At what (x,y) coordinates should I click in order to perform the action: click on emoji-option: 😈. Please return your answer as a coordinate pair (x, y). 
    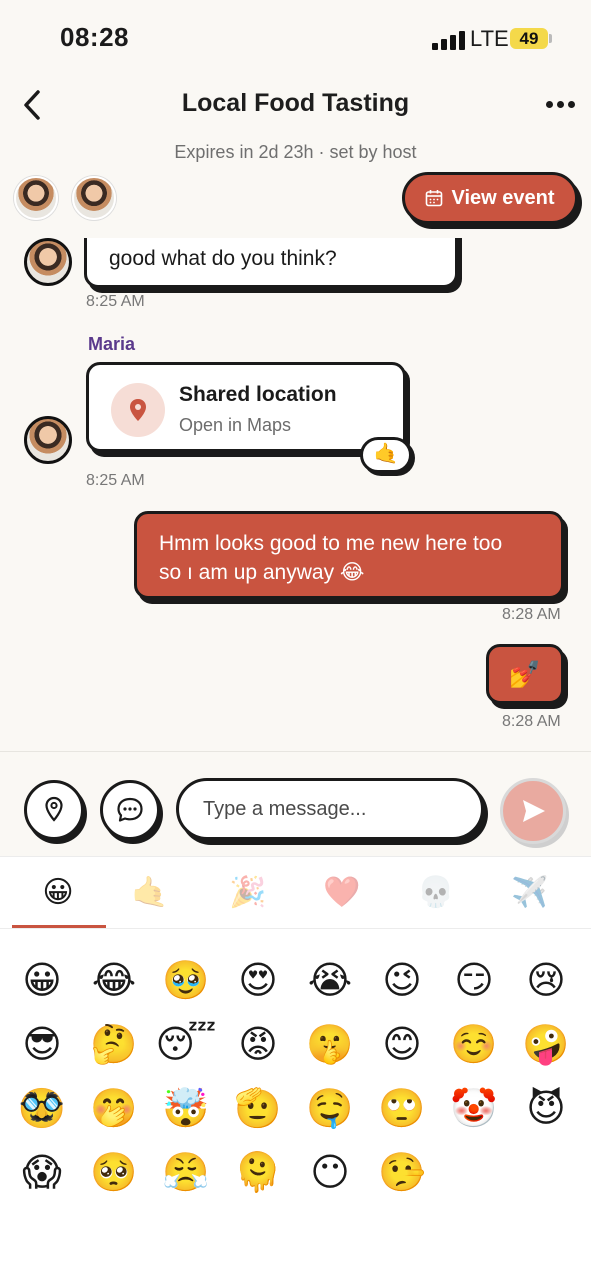
    Looking at the image, I should click on (546, 1109).